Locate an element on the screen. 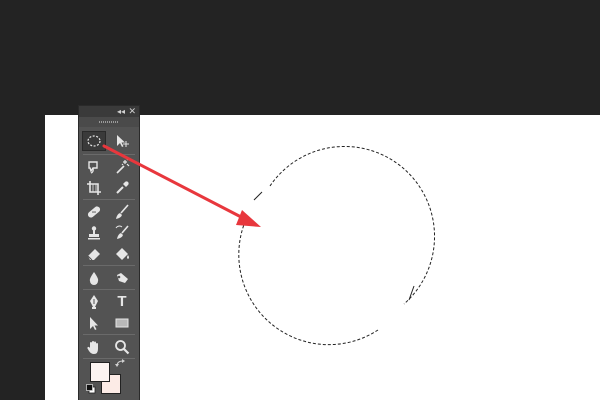 Image resolution: width=600 pixels, height=400 pixels. dodge-icon is located at coordinates (122, 278).